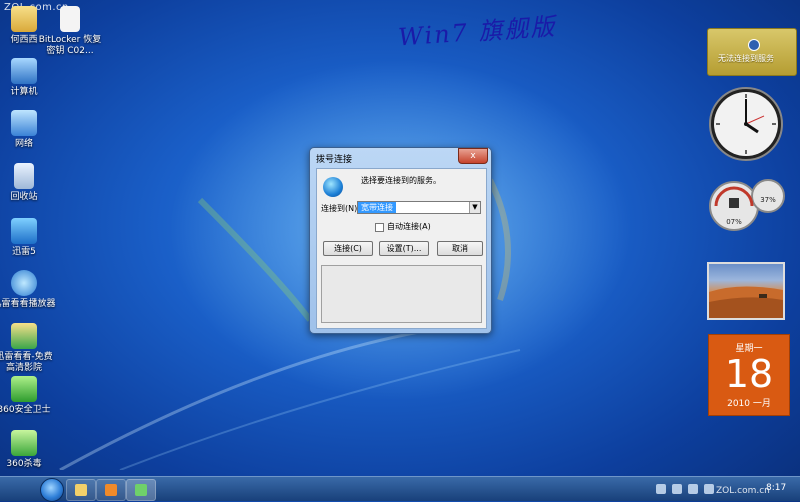  What do you see at coordinates (24, 283) in the screenshot?
I see `player-icon` at bounding box center [24, 283].